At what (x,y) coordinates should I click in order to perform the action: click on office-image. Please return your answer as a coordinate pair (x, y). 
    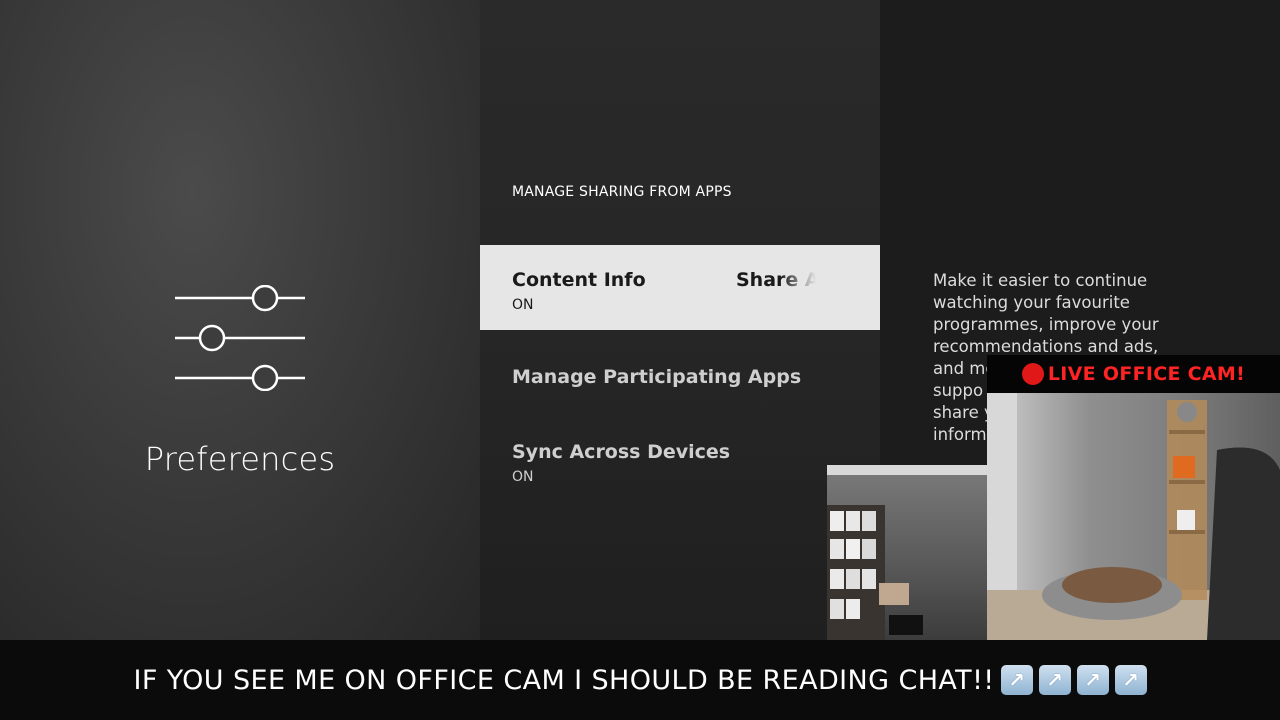
    Looking at the image, I should click on (1133, 515).